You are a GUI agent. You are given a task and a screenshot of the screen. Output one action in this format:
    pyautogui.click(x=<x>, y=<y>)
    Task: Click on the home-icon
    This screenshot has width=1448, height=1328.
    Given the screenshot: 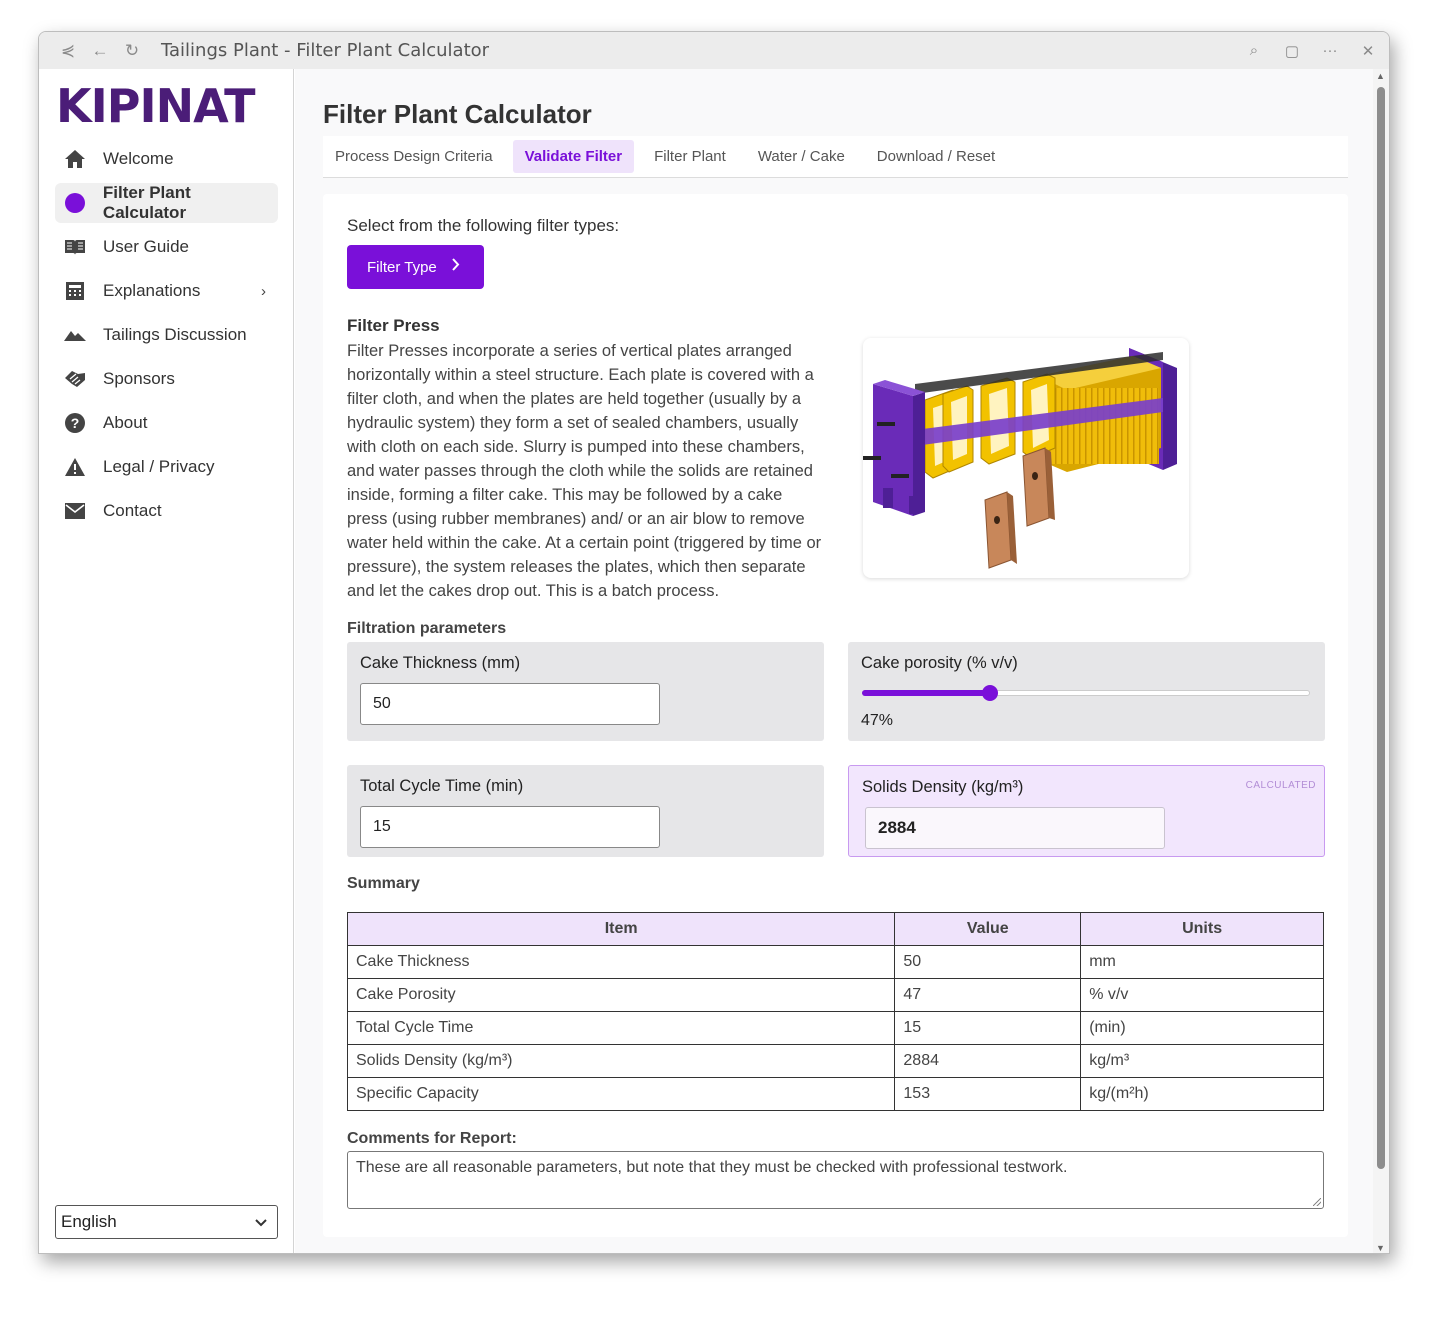 What is the action you would take?
    pyautogui.click(x=75, y=159)
    